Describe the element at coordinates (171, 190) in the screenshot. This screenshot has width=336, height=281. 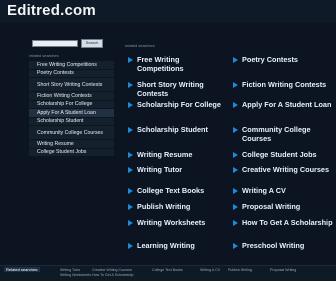
I see `main-link-label: College Text Books` at that location.